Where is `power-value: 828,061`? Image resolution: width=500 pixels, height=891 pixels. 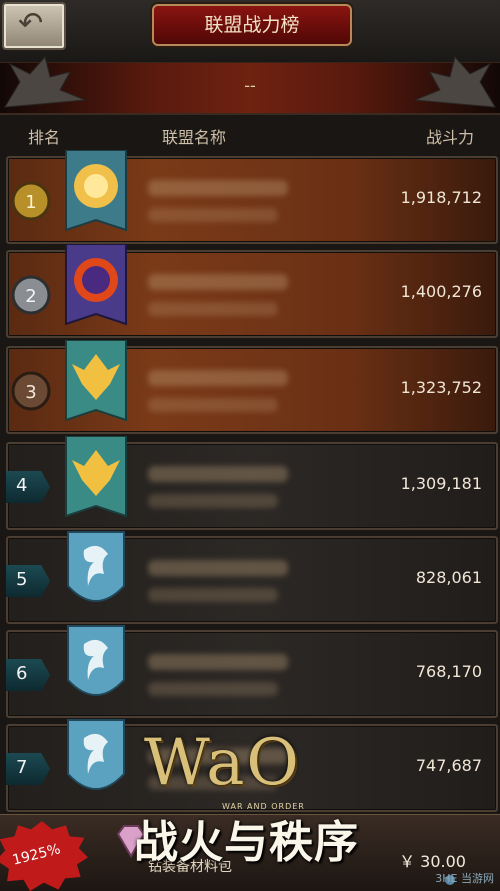
power-value: 828,061 is located at coordinates (448, 577).